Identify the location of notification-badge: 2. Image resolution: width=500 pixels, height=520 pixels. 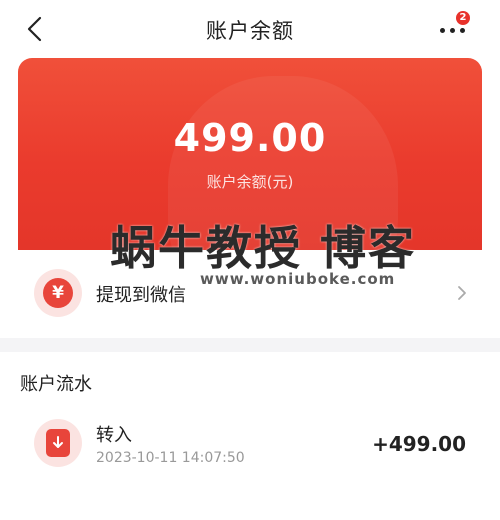
(463, 18).